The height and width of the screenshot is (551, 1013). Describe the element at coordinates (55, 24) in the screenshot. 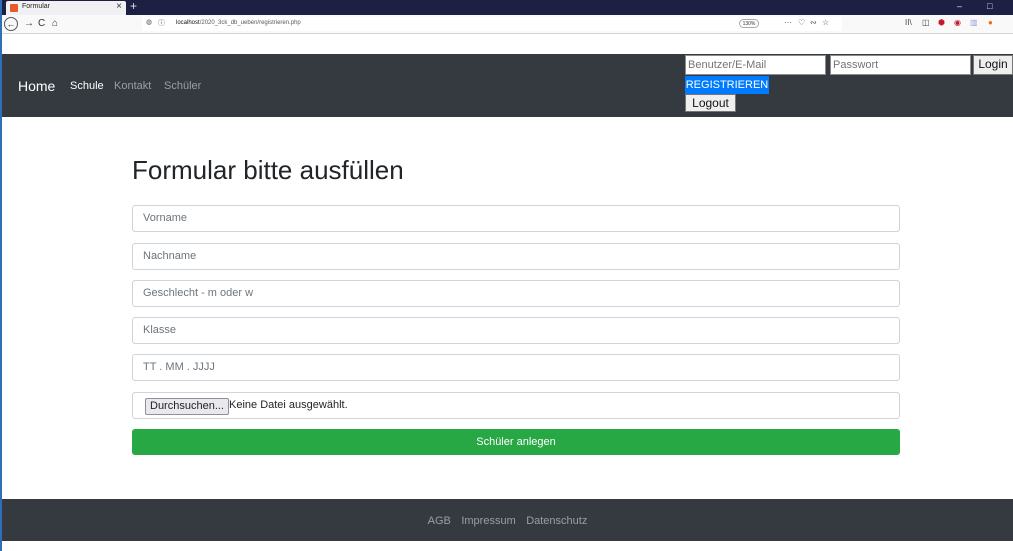

I see `home-icon: ⌂` at that location.